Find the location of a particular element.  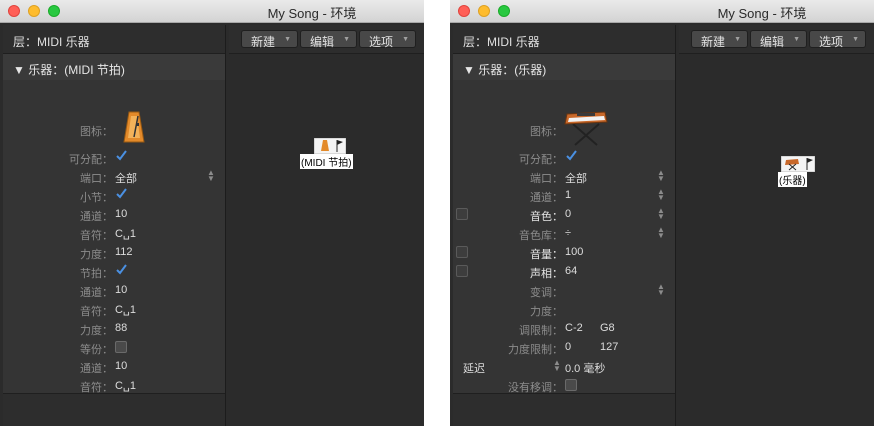

parameter-value: 64 is located at coordinates (571, 271).